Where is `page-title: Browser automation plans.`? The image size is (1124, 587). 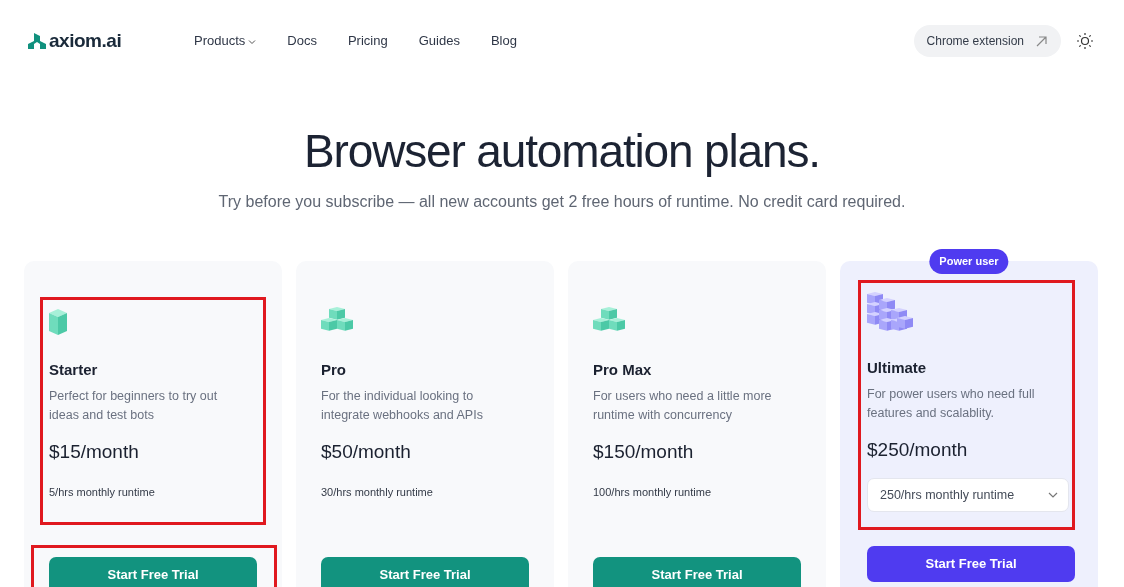
page-title: Browser automation plans. is located at coordinates (562, 151).